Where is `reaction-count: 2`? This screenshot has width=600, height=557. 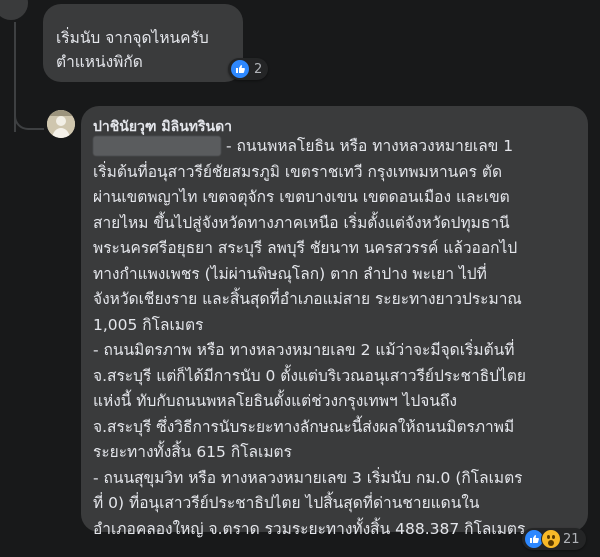
reaction-count: 2 is located at coordinates (258, 69).